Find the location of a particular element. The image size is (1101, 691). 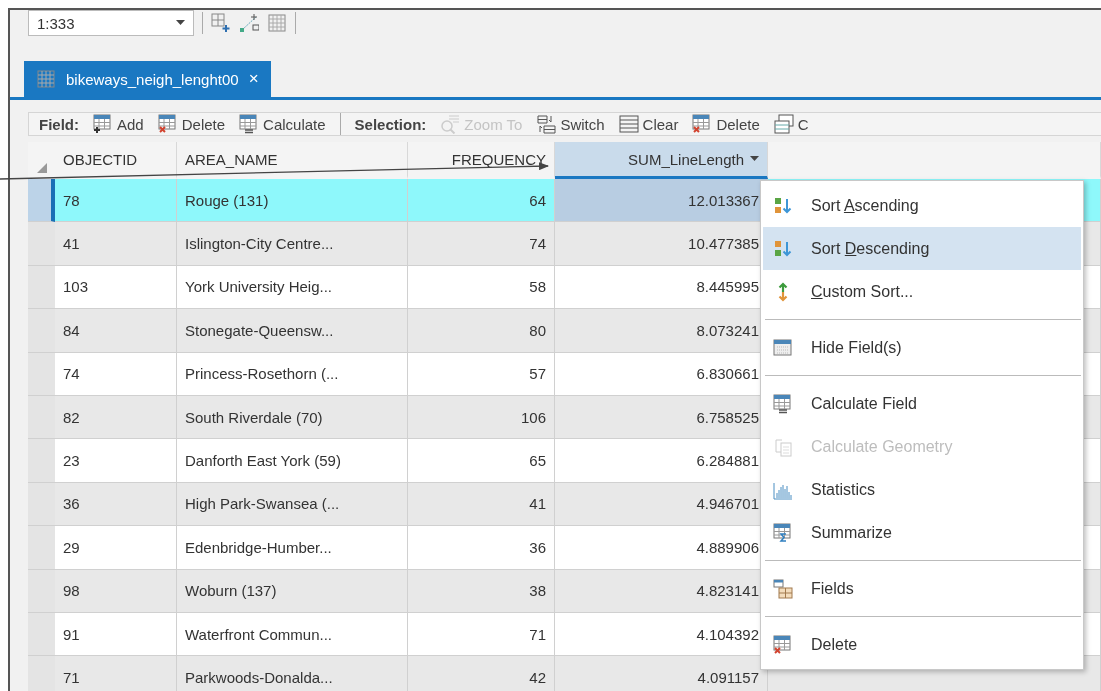

table-cell: 91 is located at coordinates (116, 634).